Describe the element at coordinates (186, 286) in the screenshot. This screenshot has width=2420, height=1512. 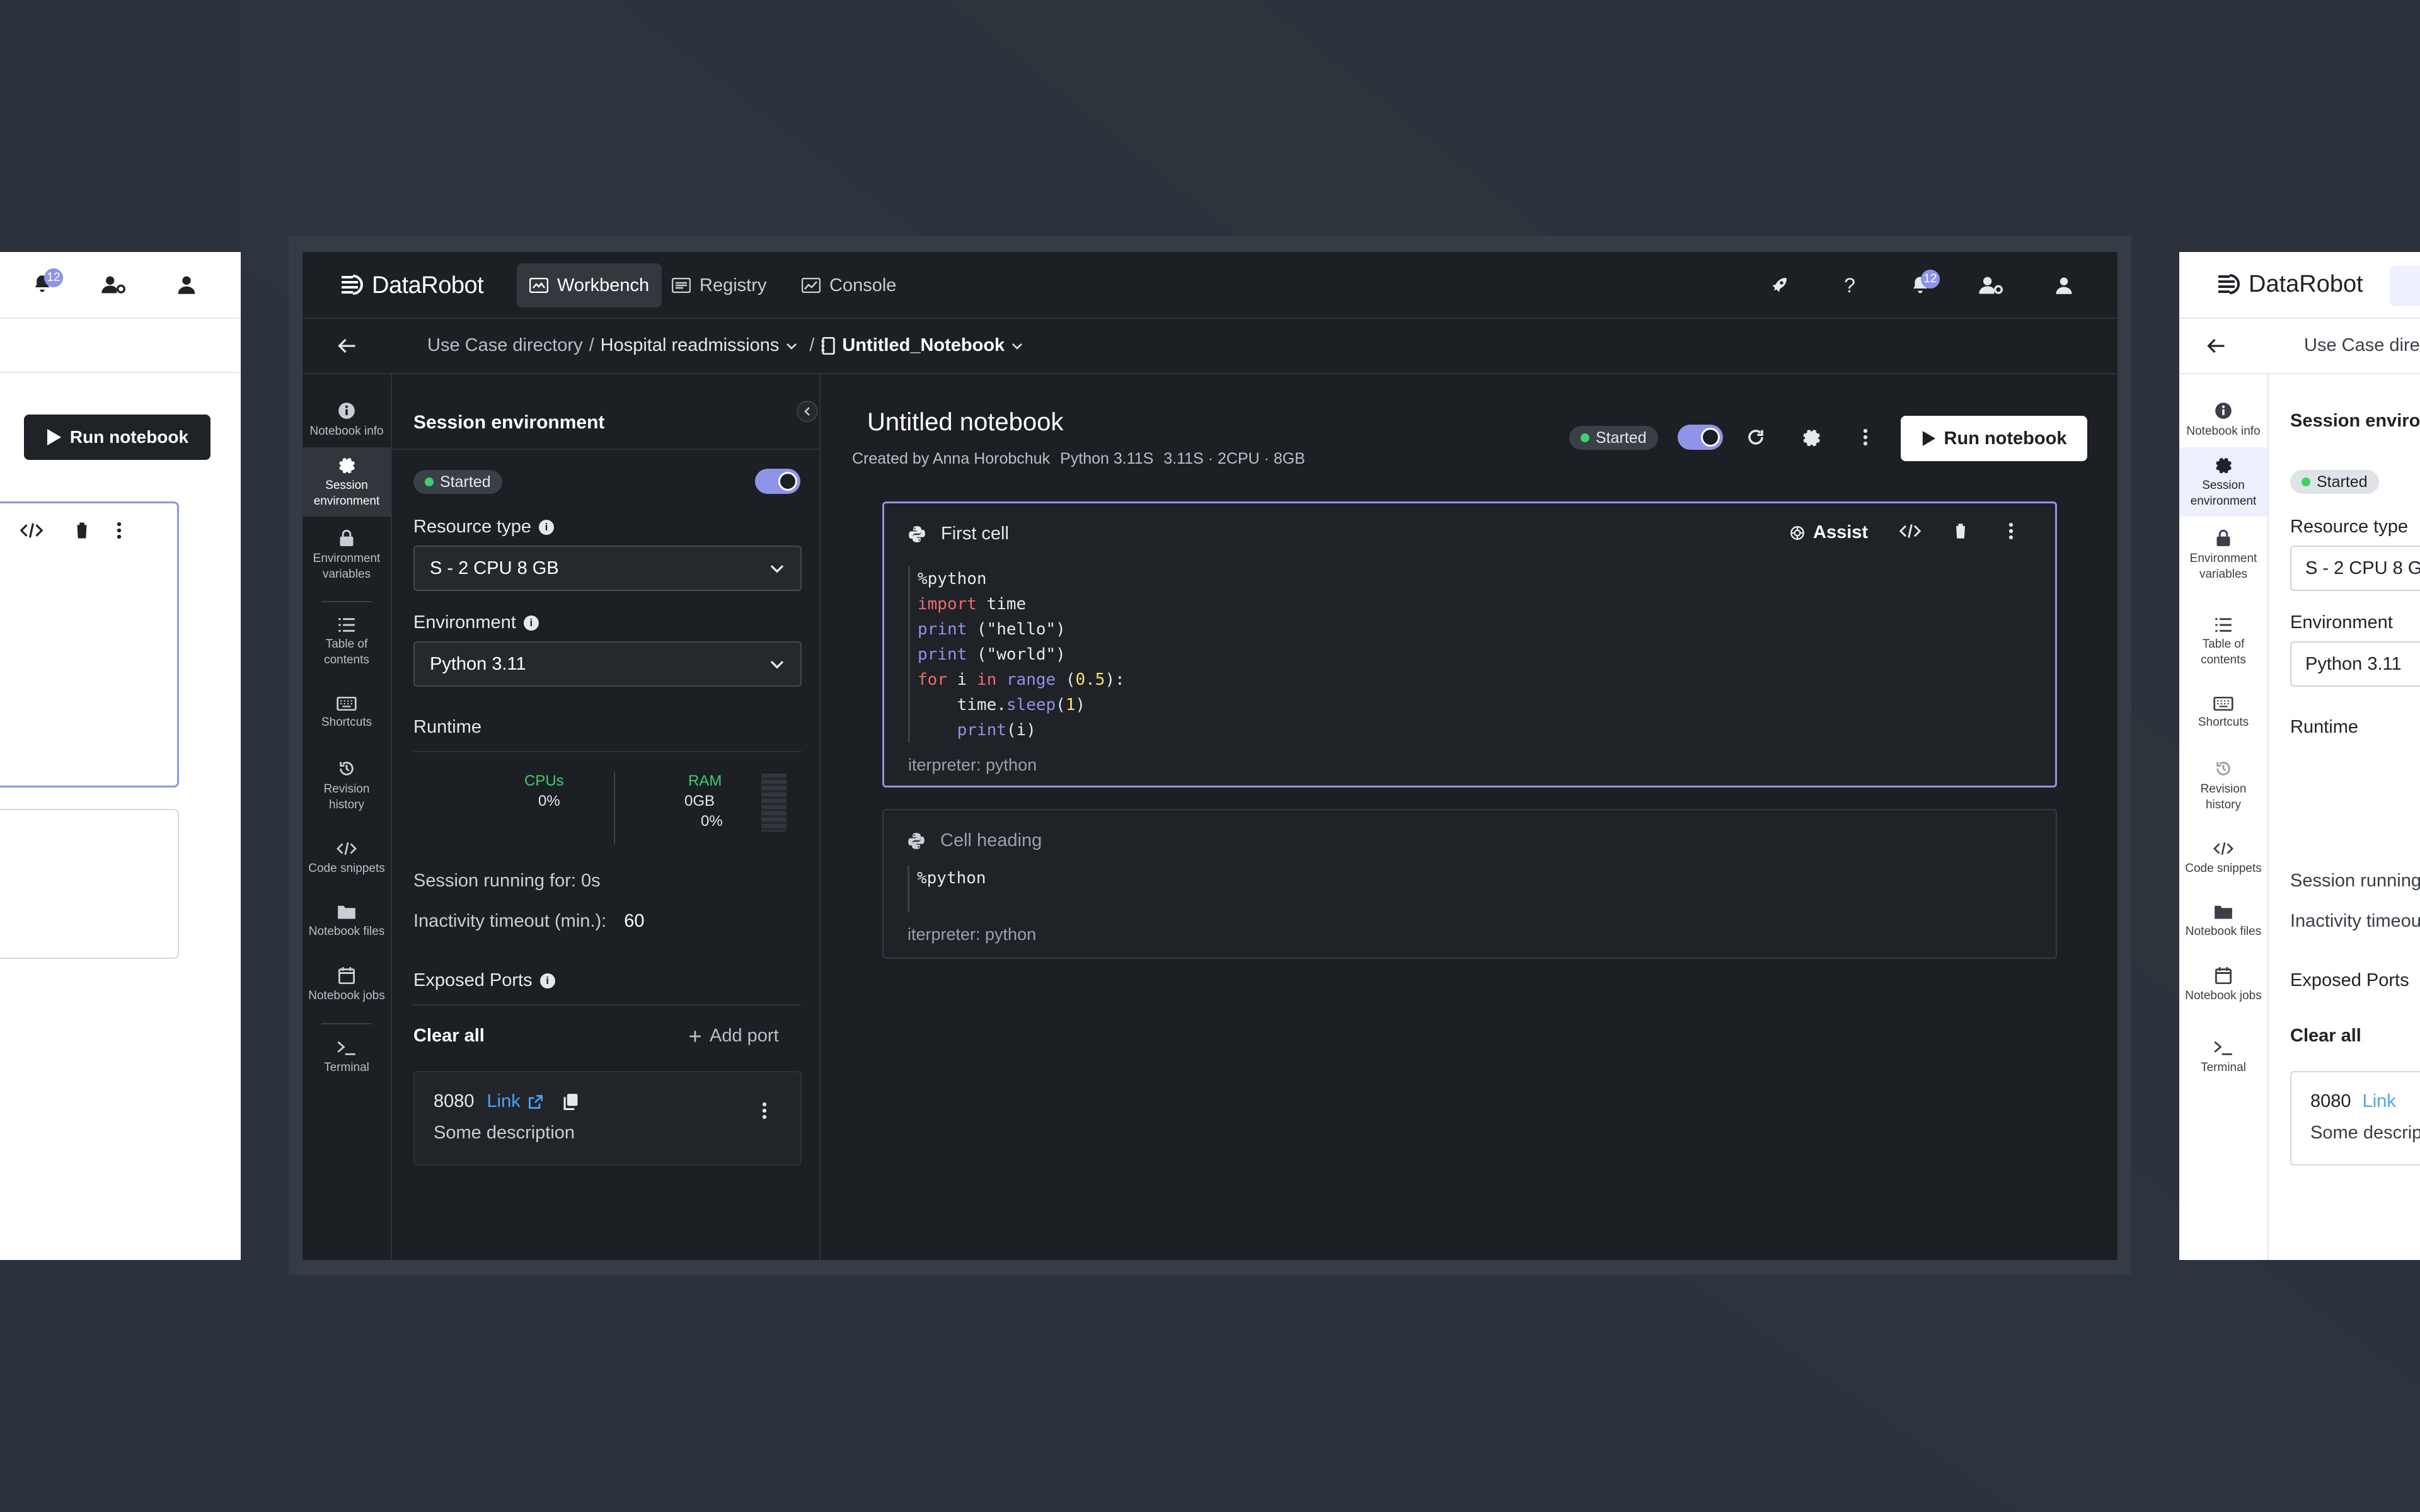
I see `user-icon` at that location.